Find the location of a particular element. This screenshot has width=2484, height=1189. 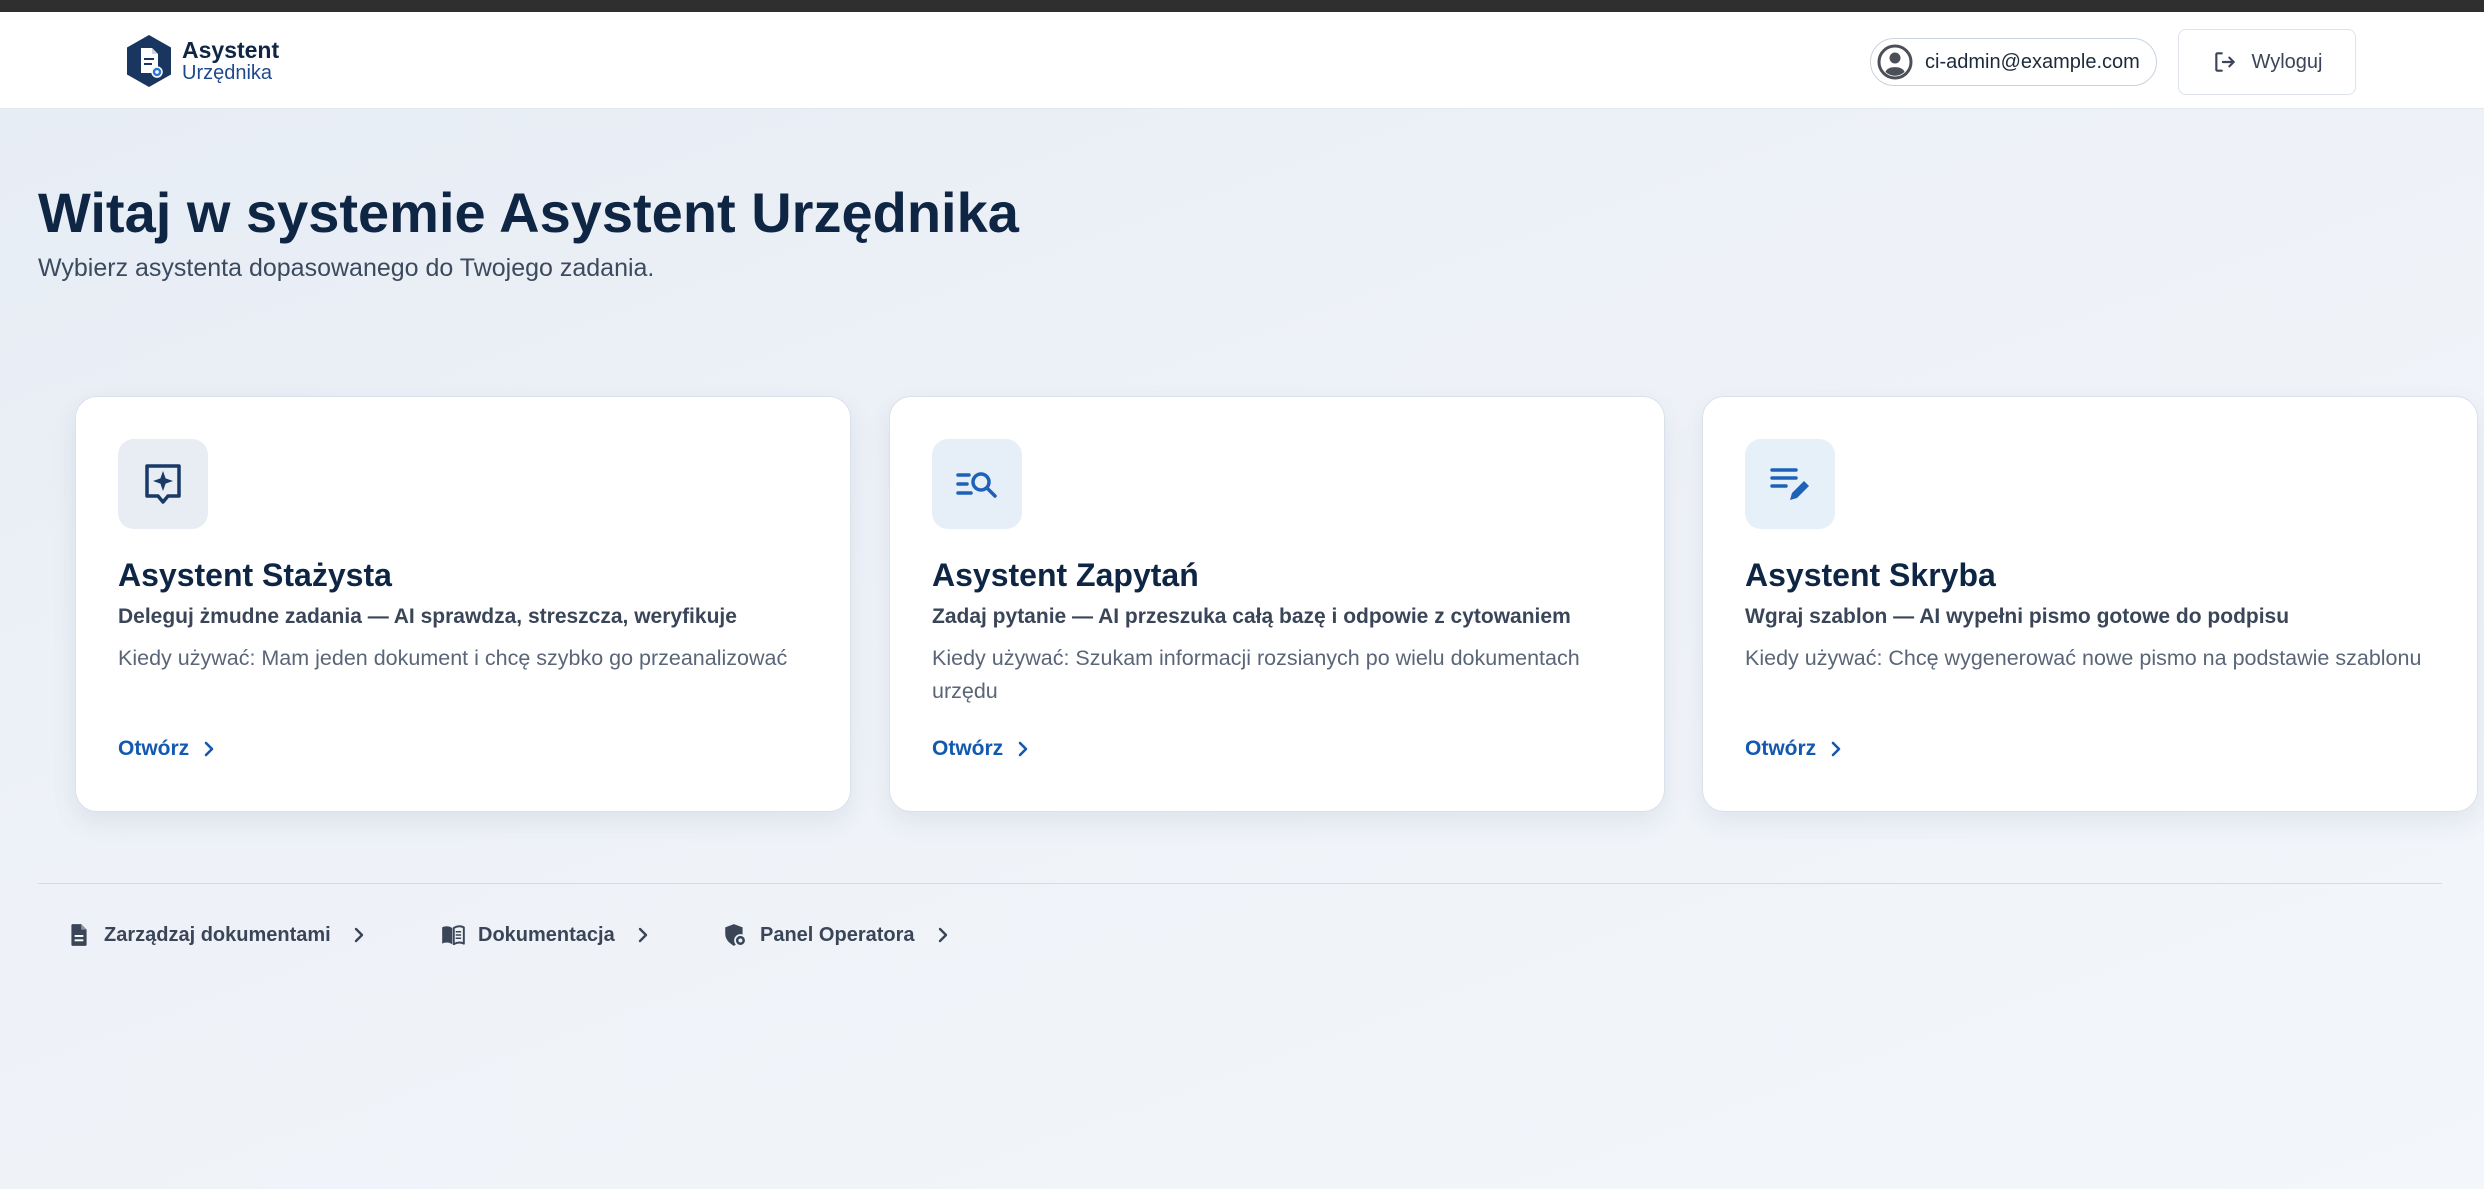

card-title: Asystent Stażysta is located at coordinates (255, 575).